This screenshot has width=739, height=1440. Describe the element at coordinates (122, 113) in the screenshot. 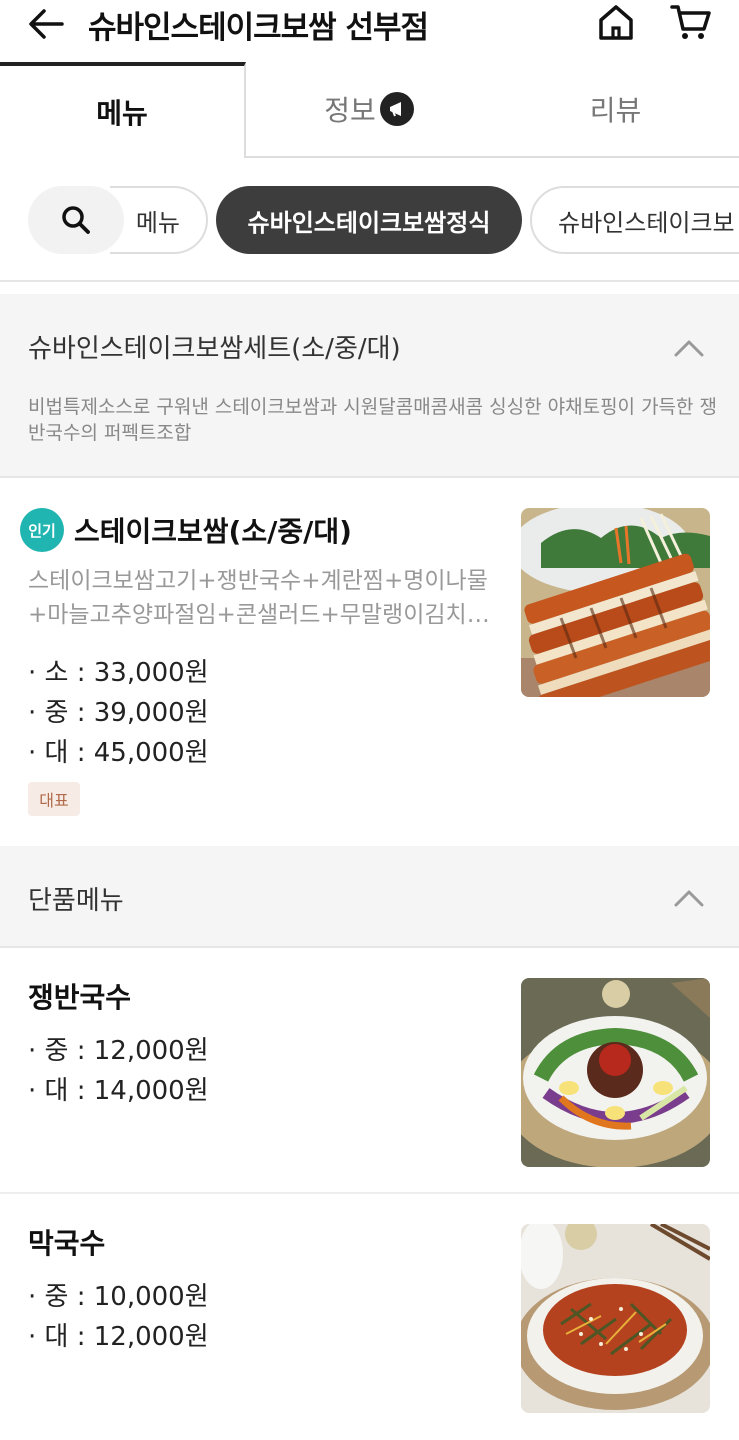

I see `tab-menu-label: 메뉴` at that location.